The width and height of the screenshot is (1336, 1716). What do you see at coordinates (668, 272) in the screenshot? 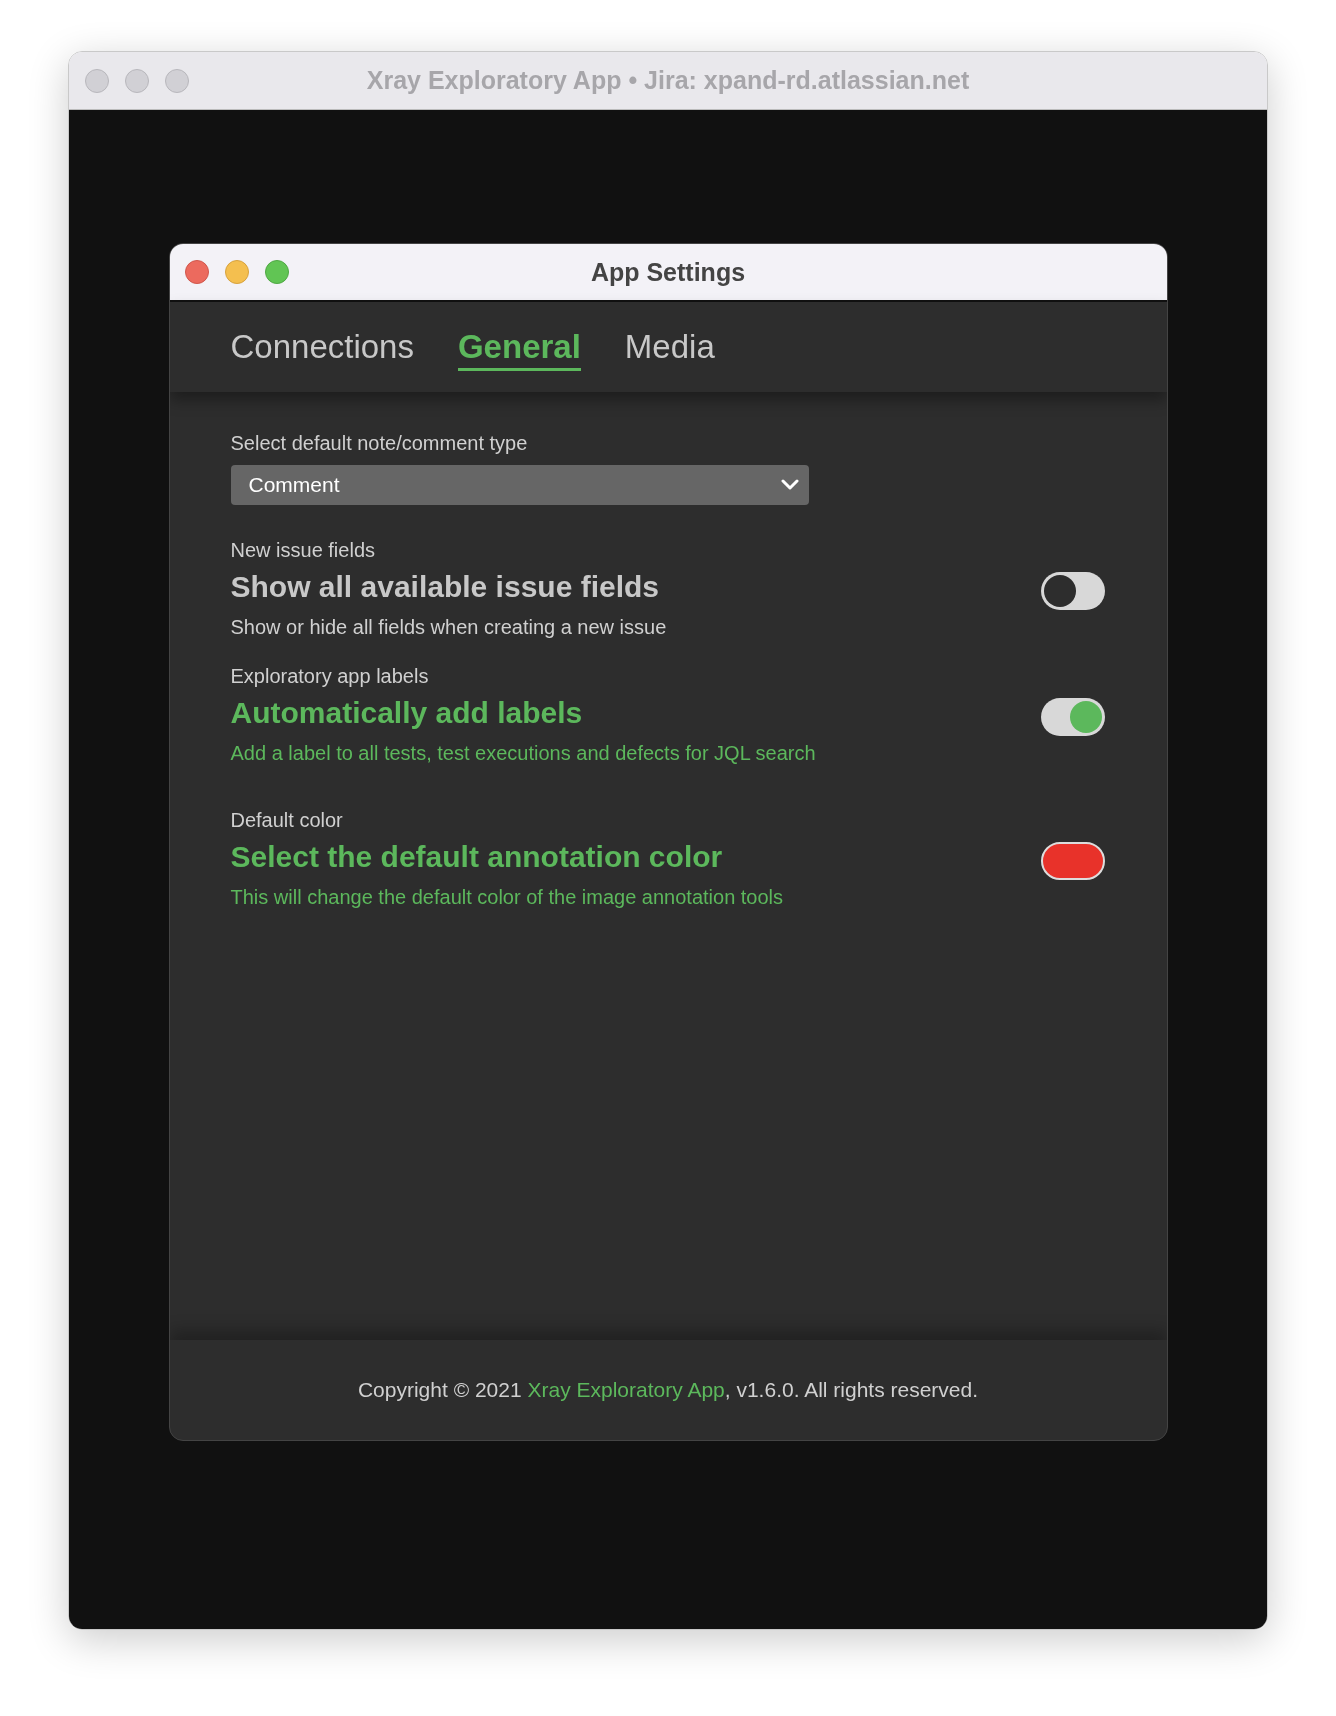
I see `dialog-title: App Settings` at bounding box center [668, 272].